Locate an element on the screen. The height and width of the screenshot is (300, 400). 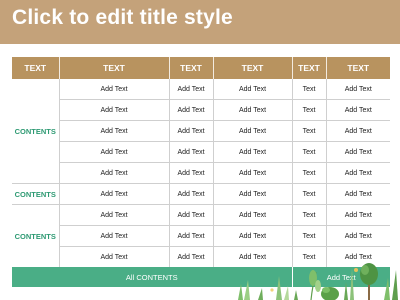
slide-title: Click to edit title style is located at coordinates (122, 18).